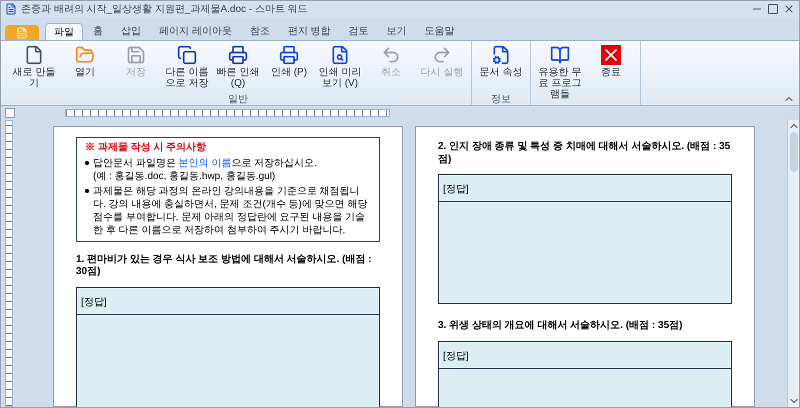 The height and width of the screenshot is (408, 800). I want to click on window-title: 존중과 배려의 시작_일상생활 지원편_과제물A.doc - 스마트 워드, so click(165, 9).